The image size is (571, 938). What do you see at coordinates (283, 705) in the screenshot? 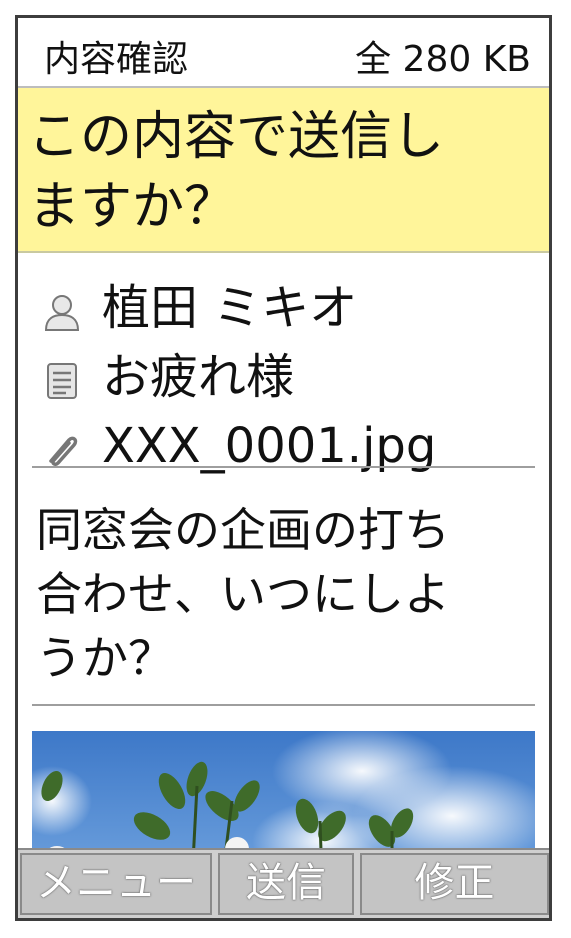
I see `divider-bottom` at bounding box center [283, 705].